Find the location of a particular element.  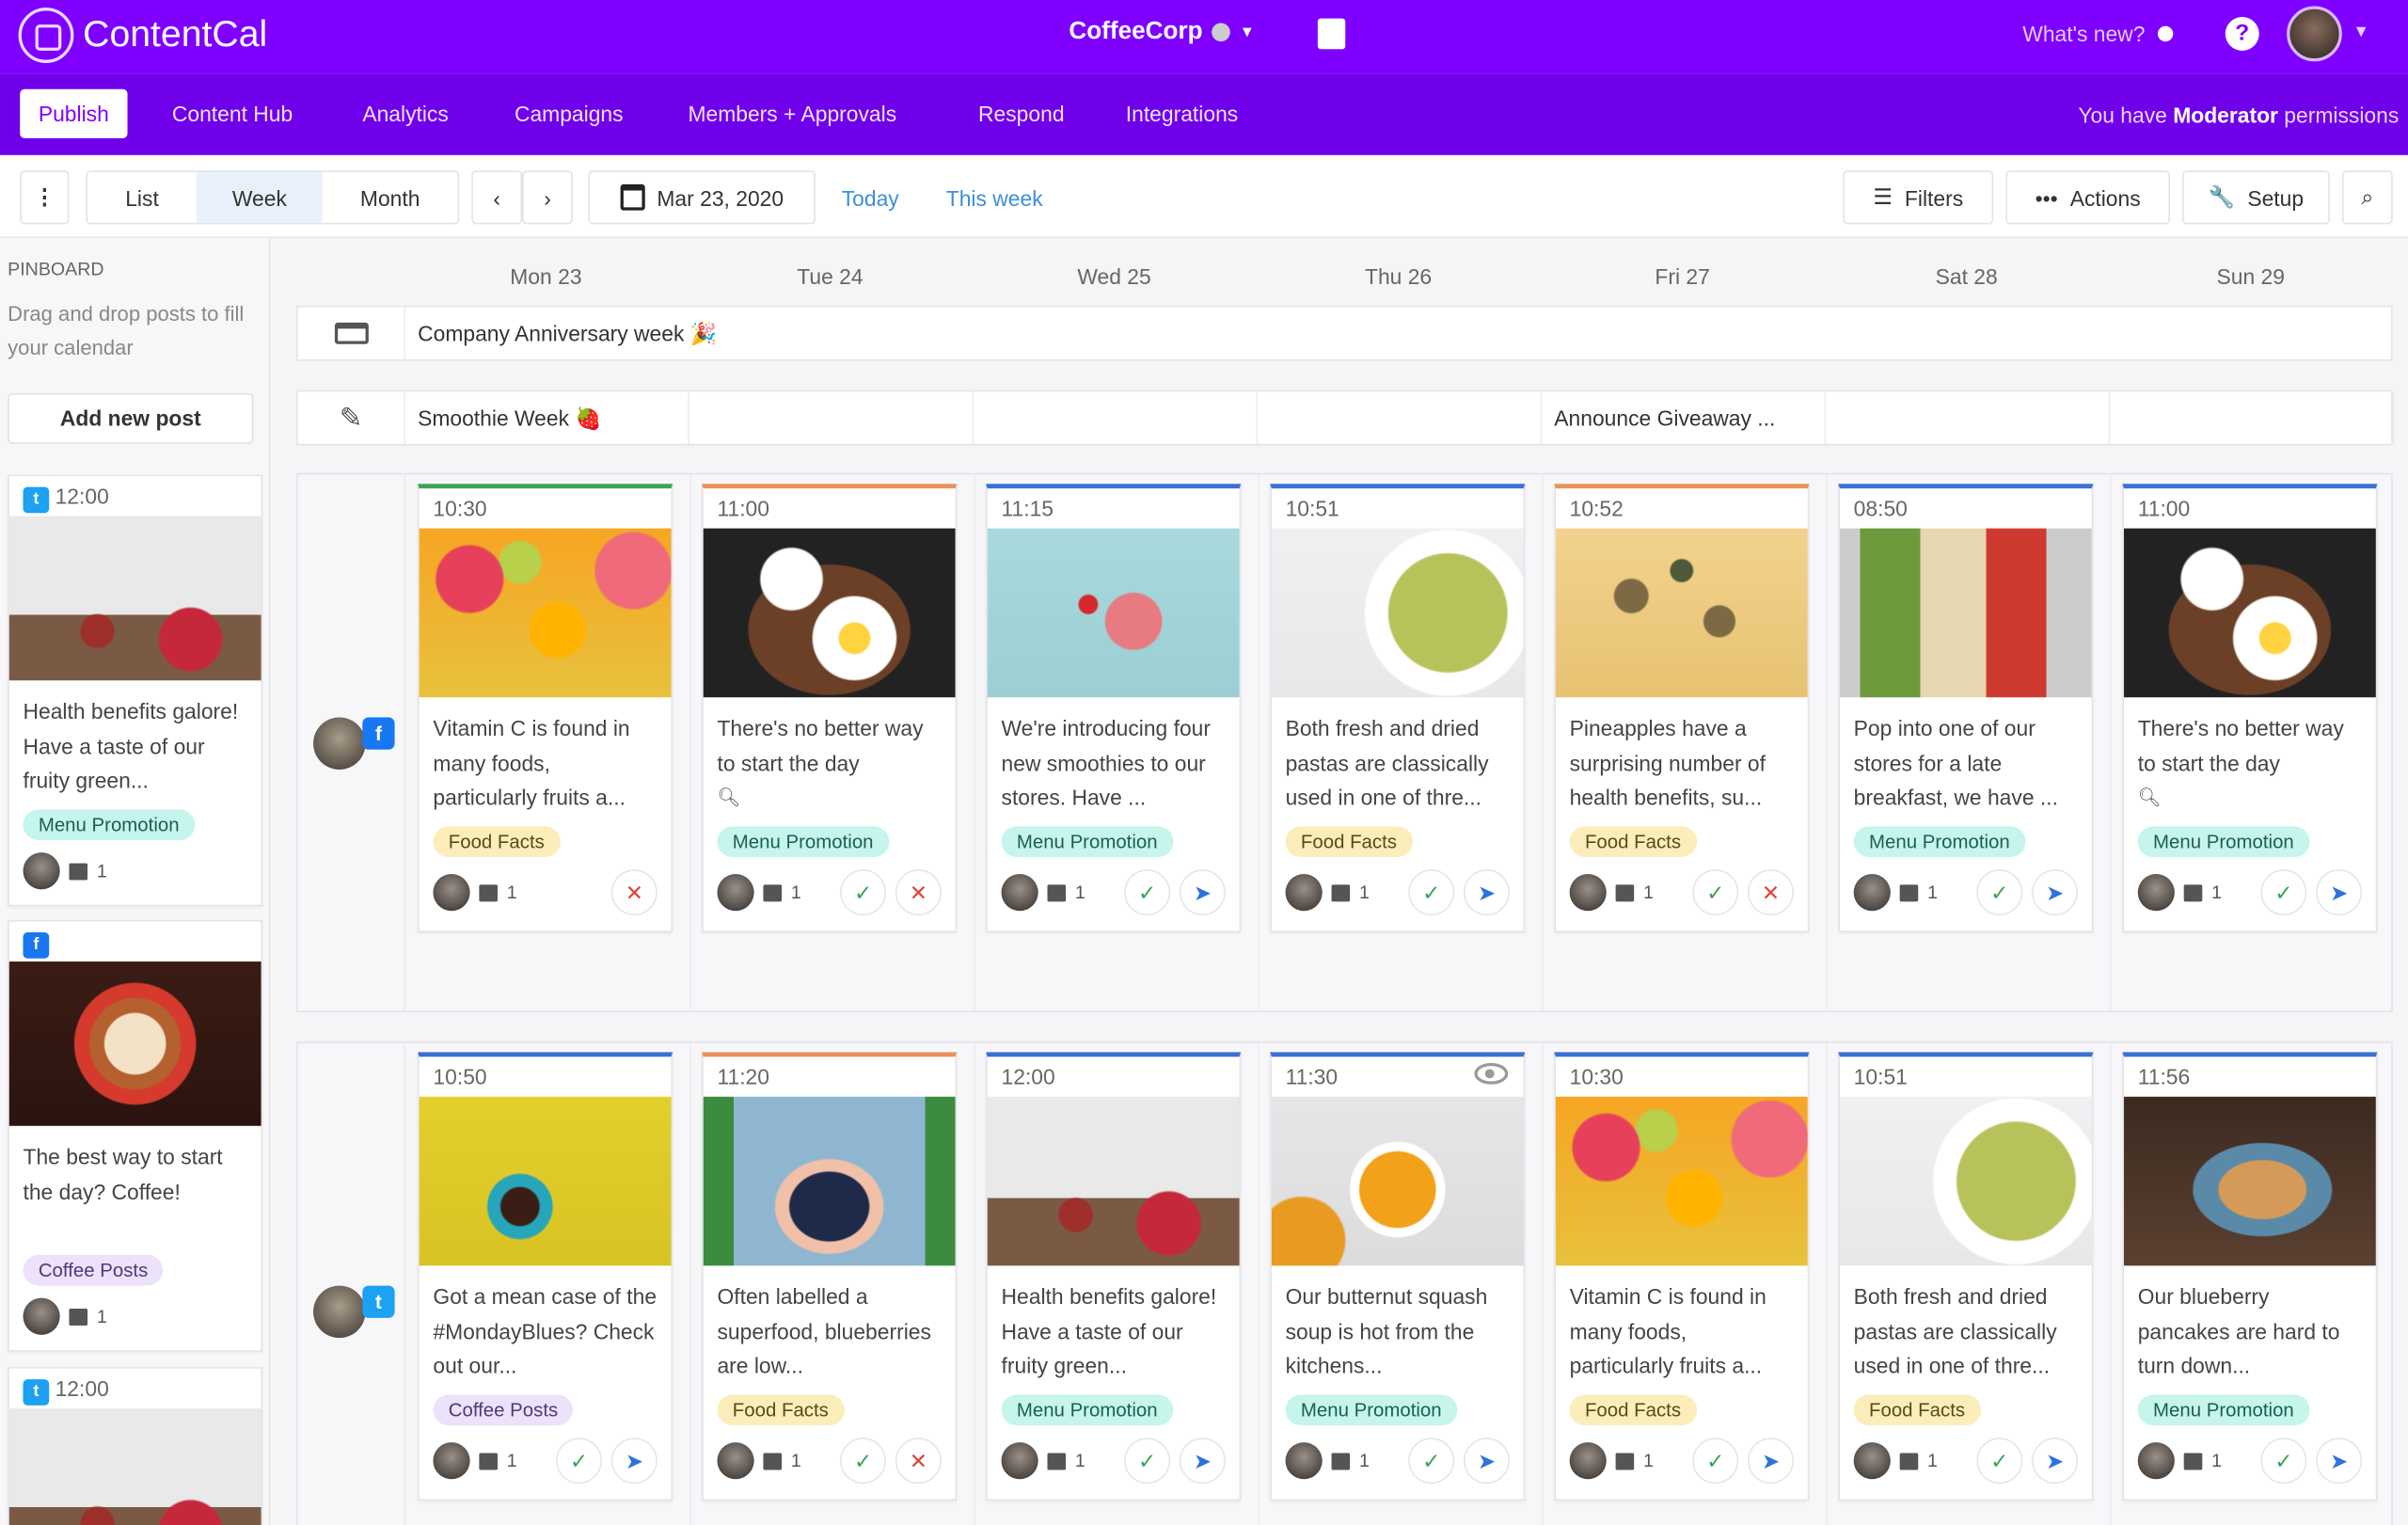

tab-members-approvals: Members + Approvals is located at coordinates (793, 113).